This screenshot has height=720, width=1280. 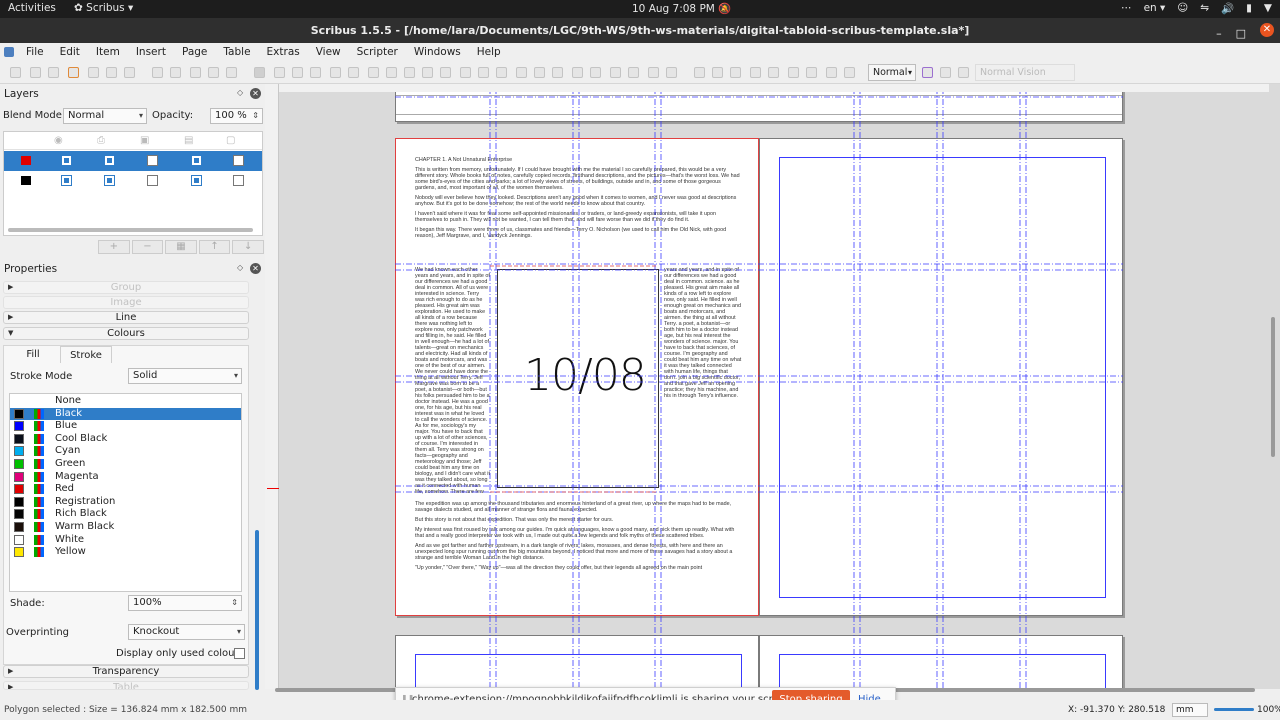 I want to click on open-document-icon, so click(x=35, y=72).